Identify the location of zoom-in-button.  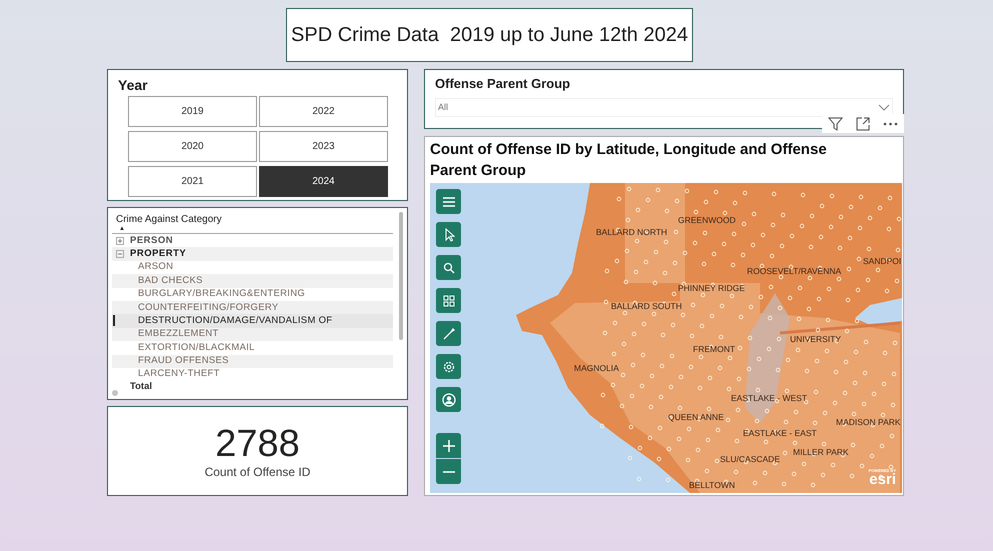
(448, 445).